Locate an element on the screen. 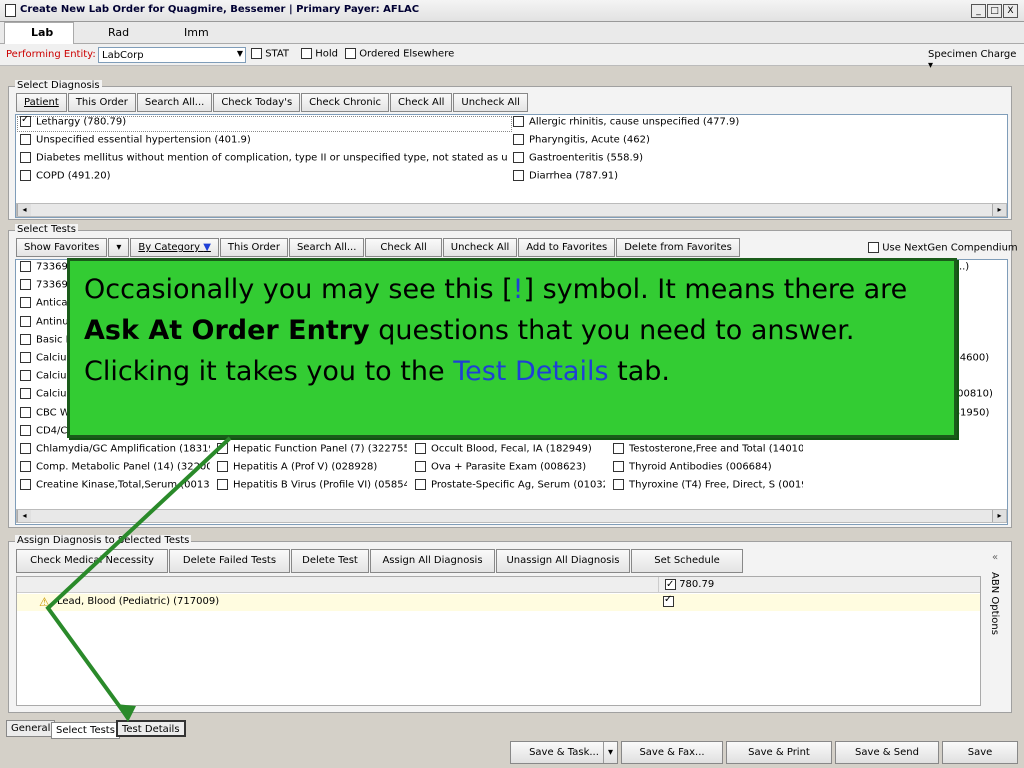 Image resolution: width=1024 pixels, height=768 pixels. arrow-line is located at coordinates (138, 578).